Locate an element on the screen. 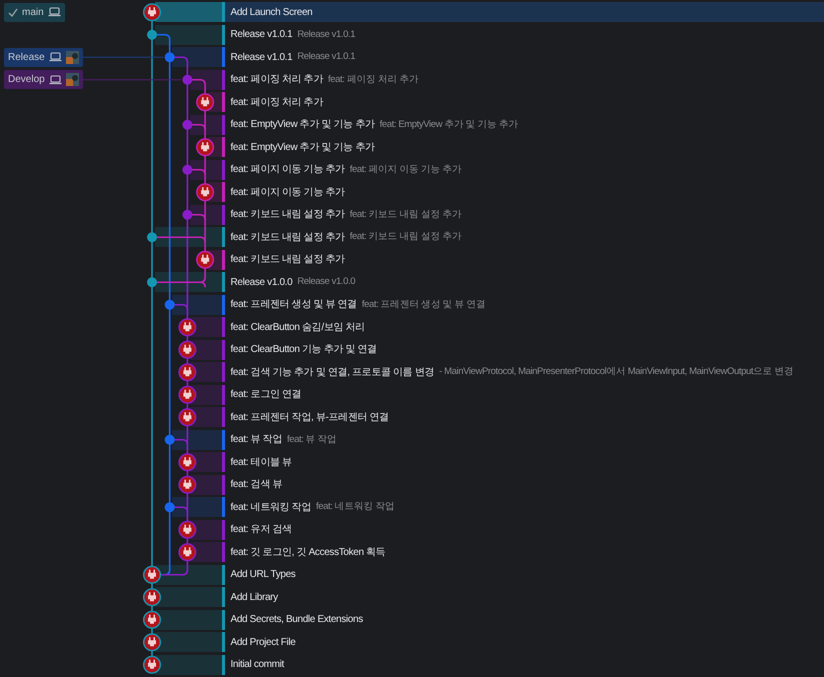  branch-label: main is located at coordinates (34, 12).